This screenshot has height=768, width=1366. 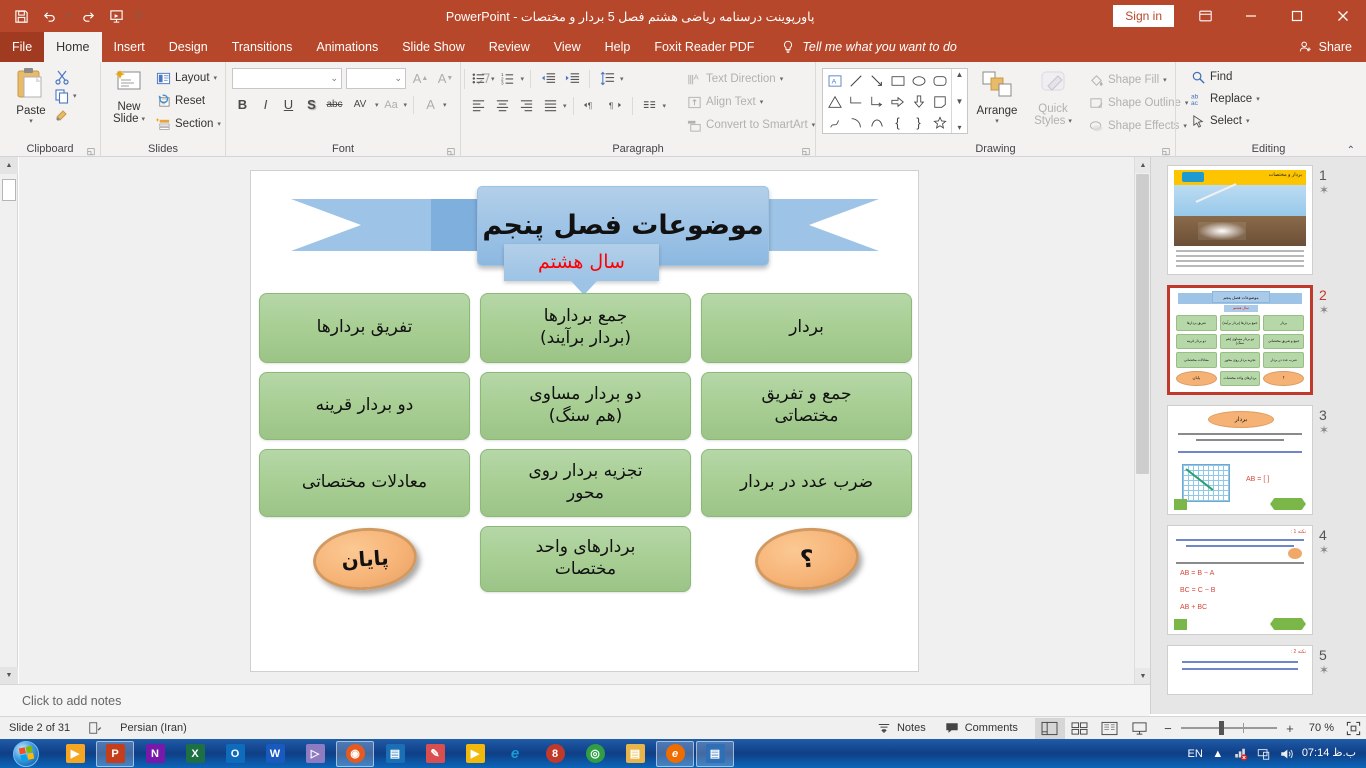 I want to click on convert-to-smartart-button: Convert to SmartArt ▾, so click(x=750, y=125).